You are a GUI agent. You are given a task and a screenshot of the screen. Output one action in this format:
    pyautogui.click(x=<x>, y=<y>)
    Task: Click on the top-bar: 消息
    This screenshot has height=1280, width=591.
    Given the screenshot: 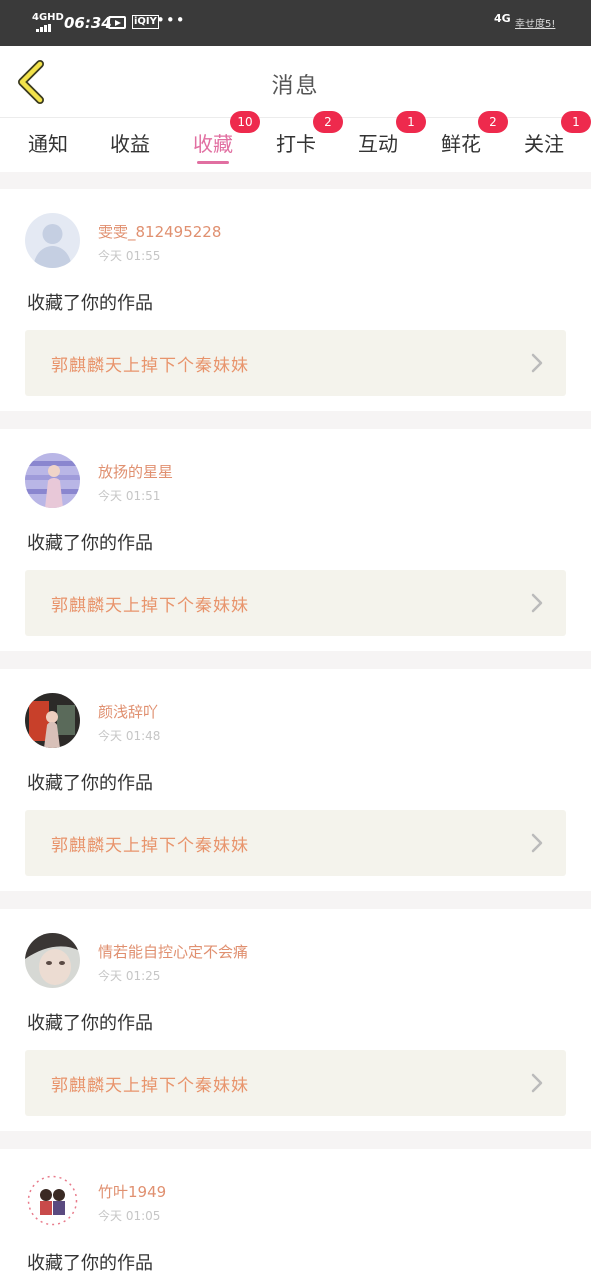 What is the action you would take?
    pyautogui.click(x=295, y=82)
    